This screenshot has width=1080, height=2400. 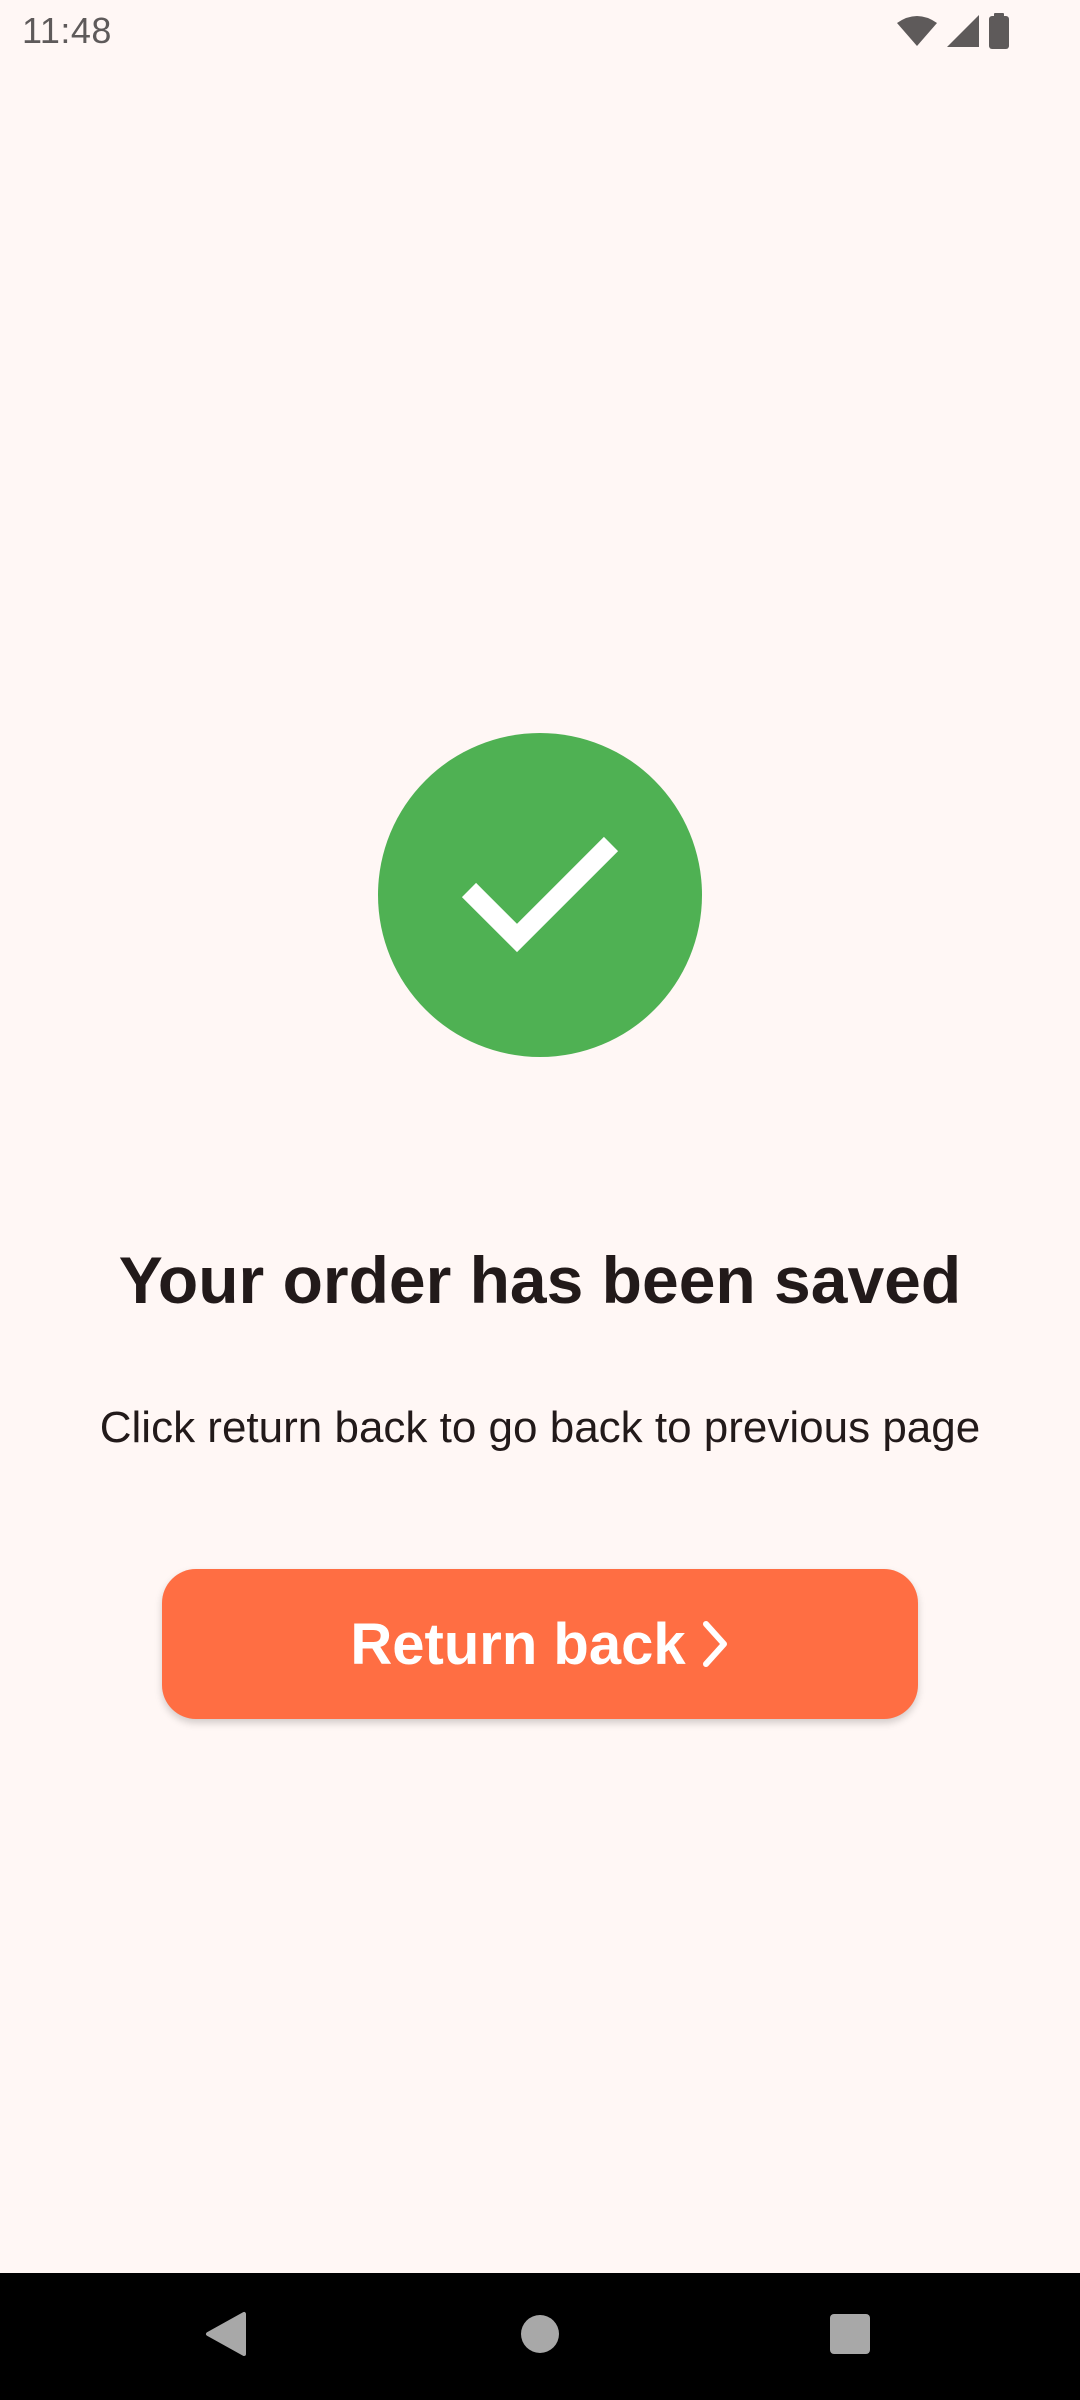 I want to click on nav-back-button, so click(x=226, y=2336).